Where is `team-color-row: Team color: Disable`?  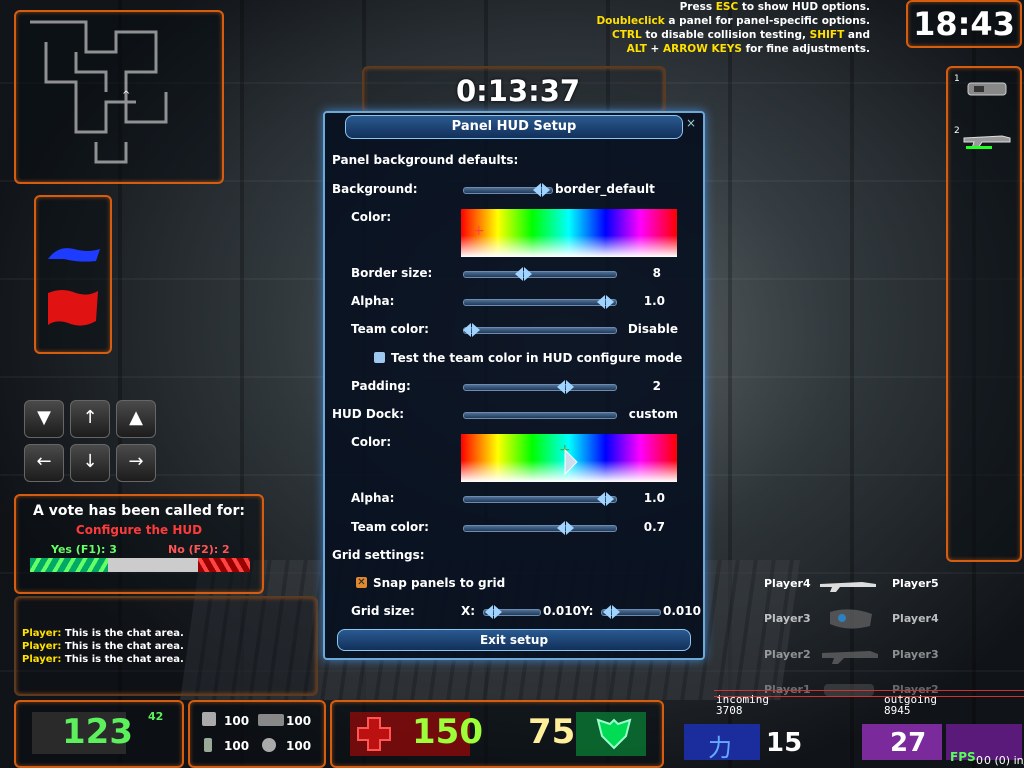 team-color-row: Team color: Disable is located at coordinates (514, 329).